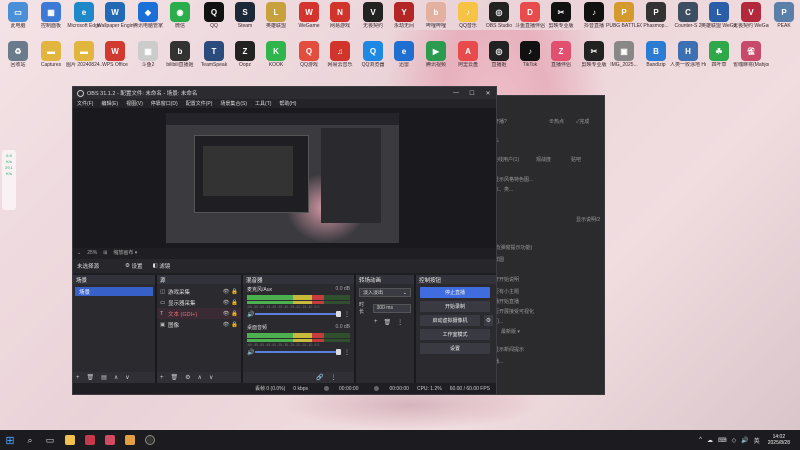 The height and width of the screenshot is (450, 800). I want to click on source-item: ▣ 图像 👁 🔒, so click(199, 324).